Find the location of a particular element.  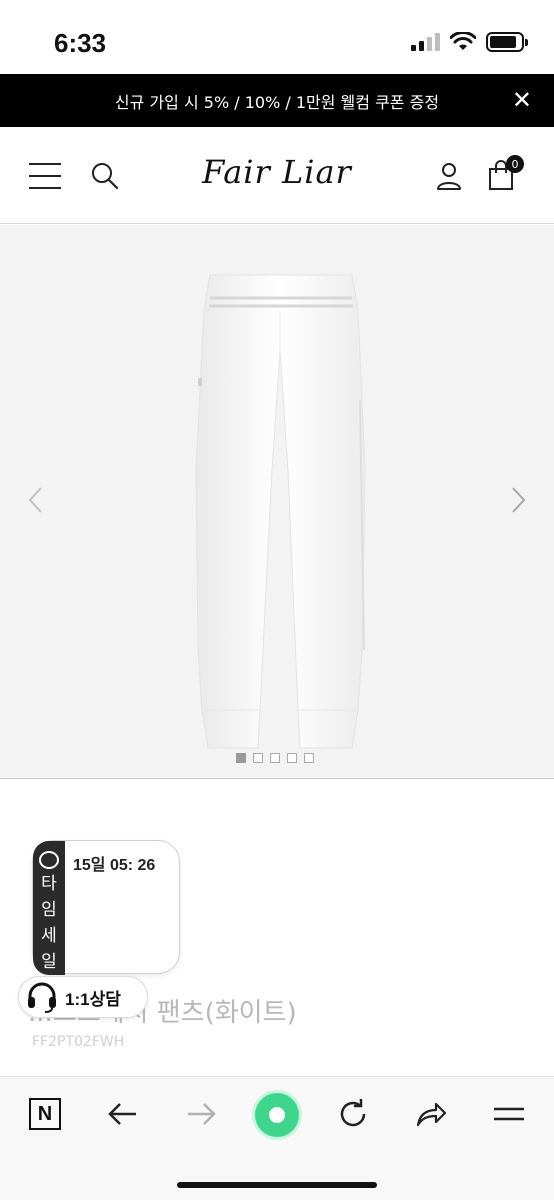

timesale-char: 일 is located at coordinates (49, 962).